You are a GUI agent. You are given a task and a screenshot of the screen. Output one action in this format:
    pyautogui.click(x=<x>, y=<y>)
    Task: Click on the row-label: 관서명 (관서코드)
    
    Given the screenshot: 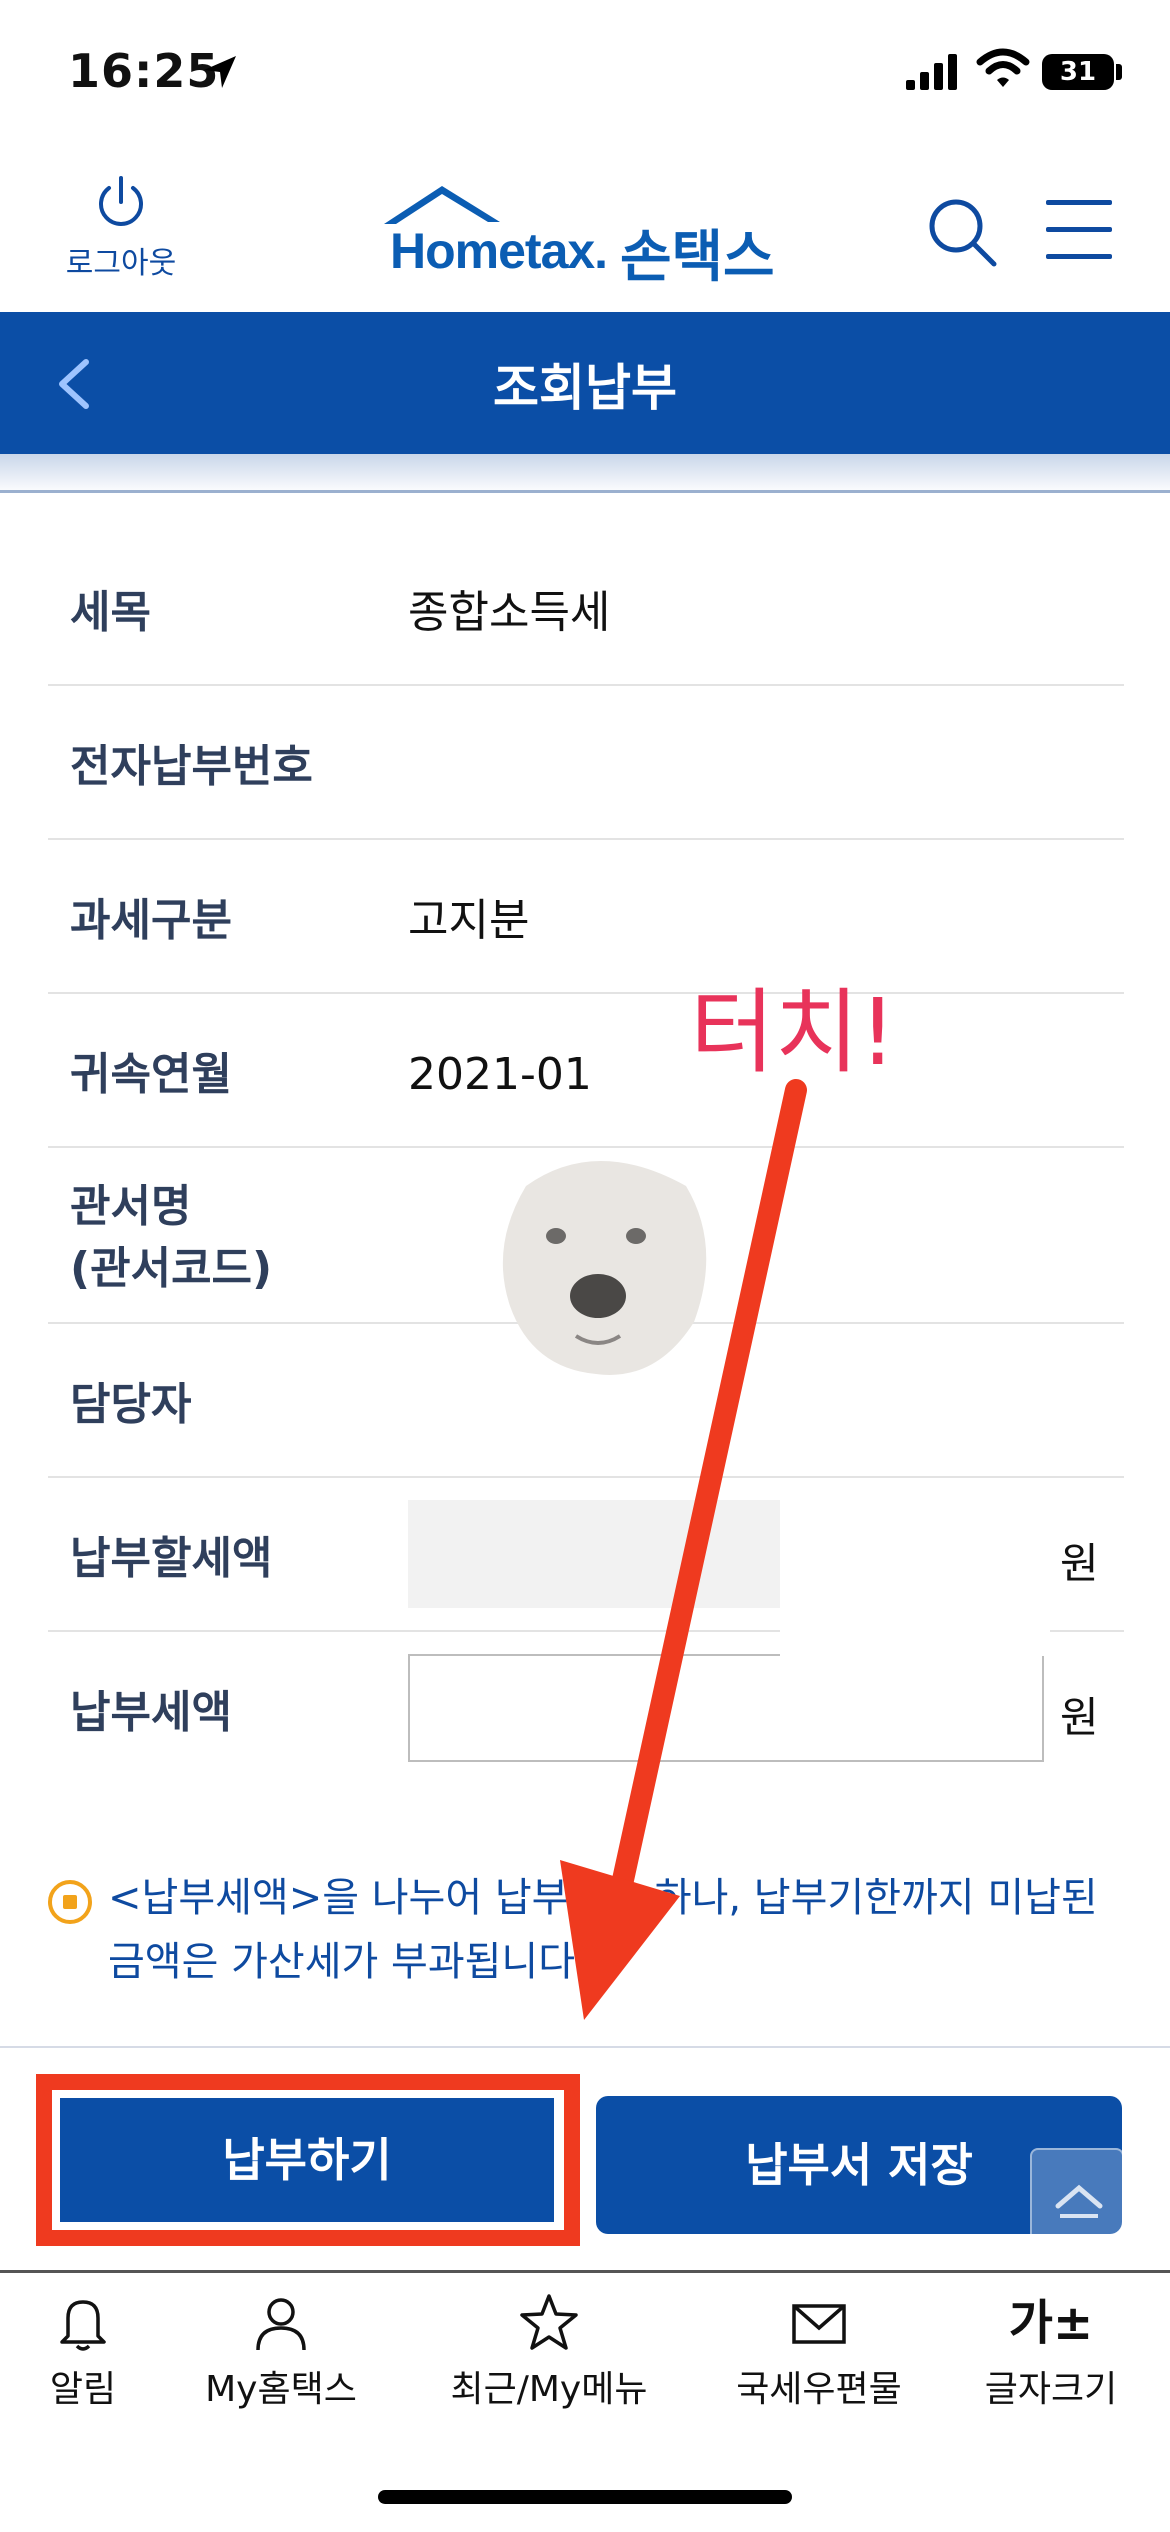 What is the action you would take?
    pyautogui.click(x=171, y=1238)
    